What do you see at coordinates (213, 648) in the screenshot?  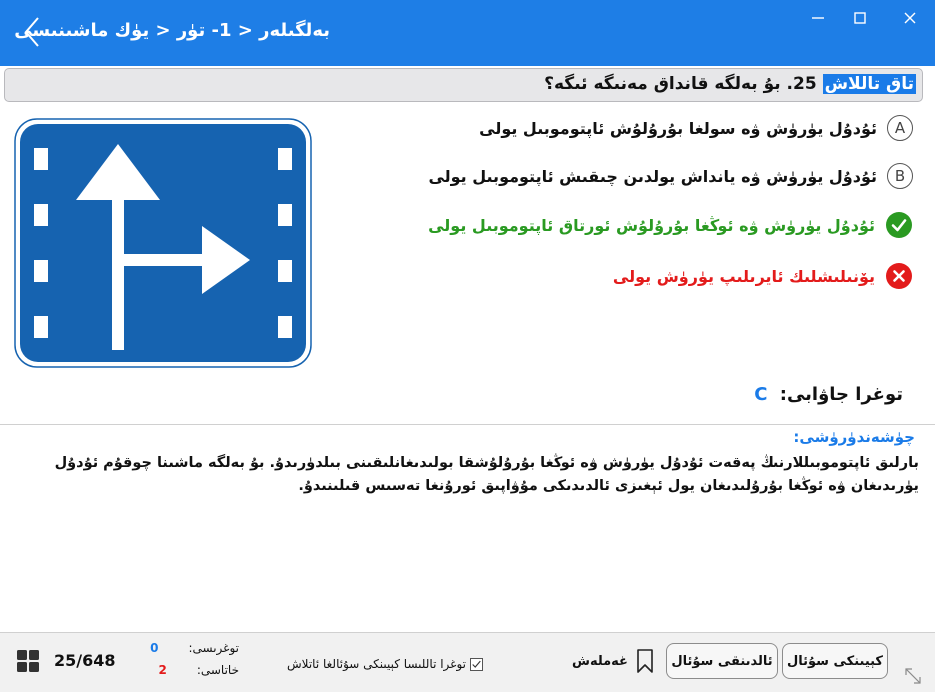 I see `correct-stat-label: توغرىسى:` at bounding box center [213, 648].